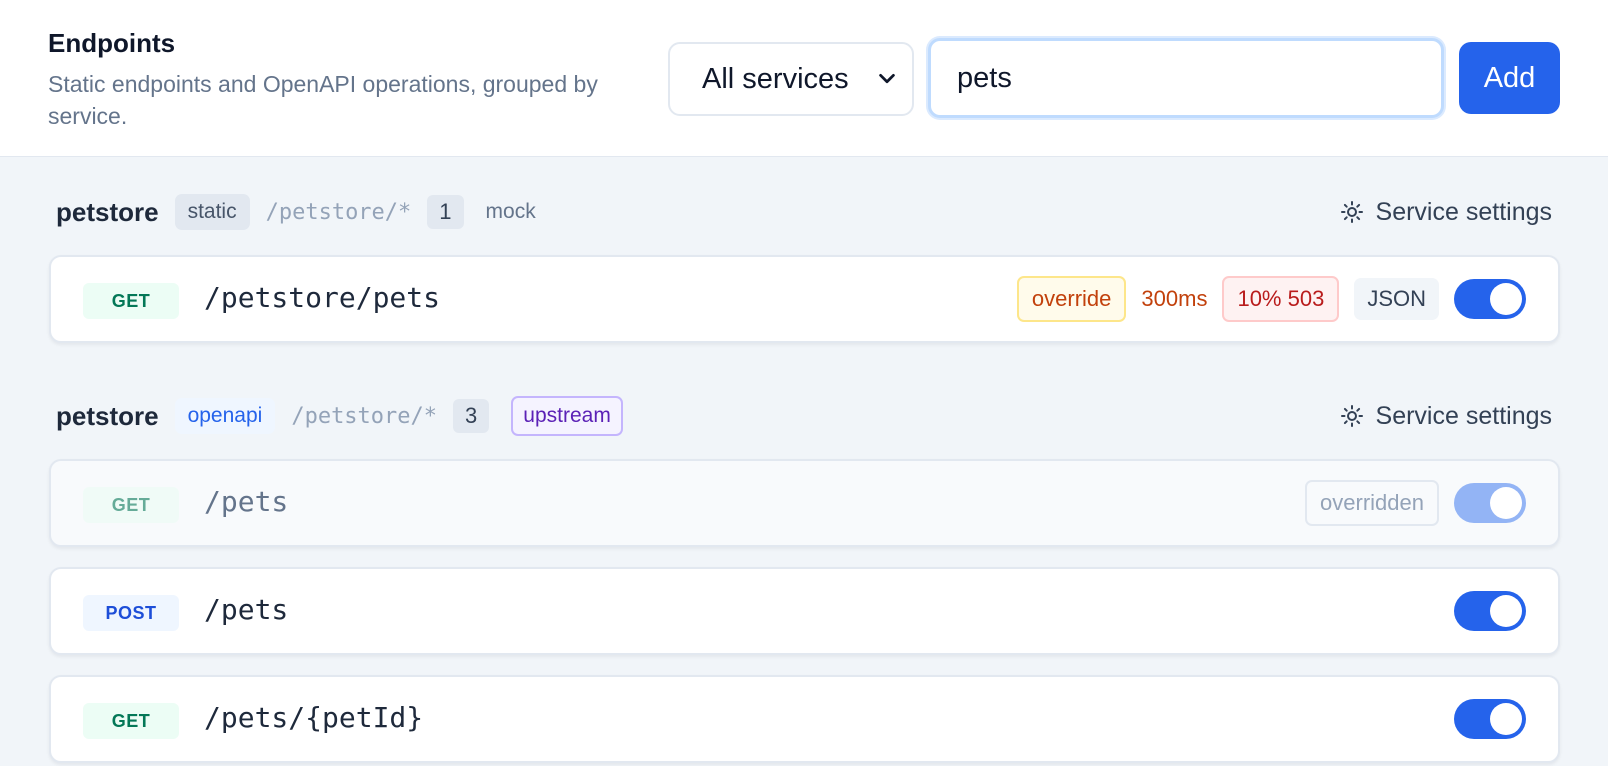 The image size is (1608, 766). Describe the element at coordinates (1071, 299) in the screenshot. I see `override-badge: override` at that location.